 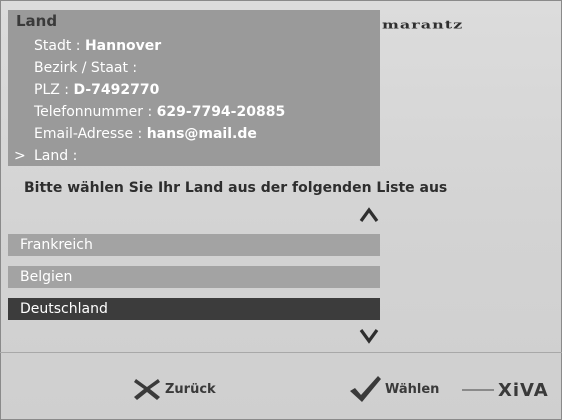 What do you see at coordinates (369, 215) in the screenshot?
I see `scroll-up-icon` at bounding box center [369, 215].